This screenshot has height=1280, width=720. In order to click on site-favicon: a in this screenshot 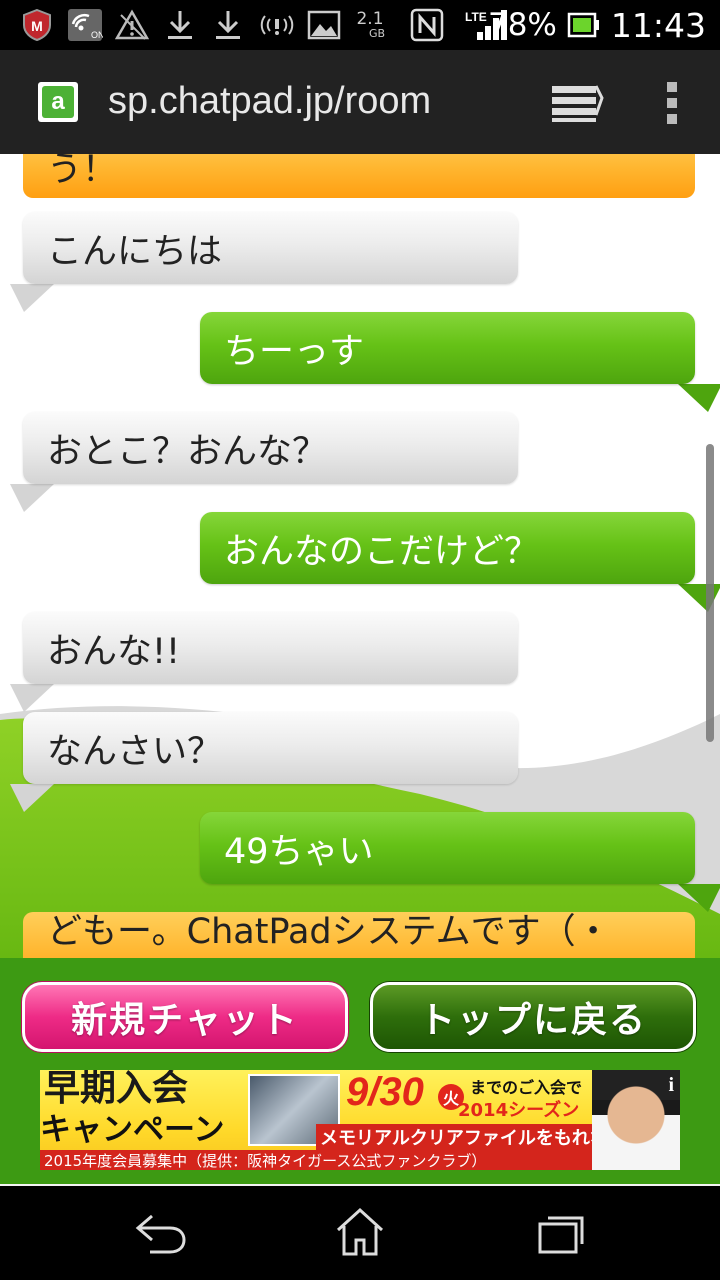, I will do `click(58, 102)`.